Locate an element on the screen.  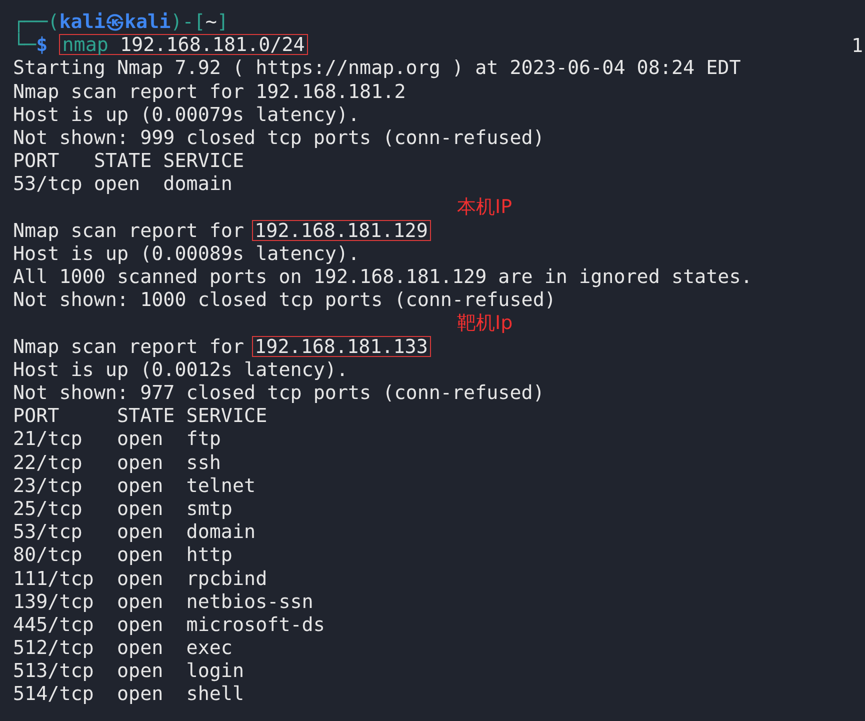
output-line: All 1000 scanned ports on 192.168.181.129 are in ignored states. is located at coordinates (382, 276).